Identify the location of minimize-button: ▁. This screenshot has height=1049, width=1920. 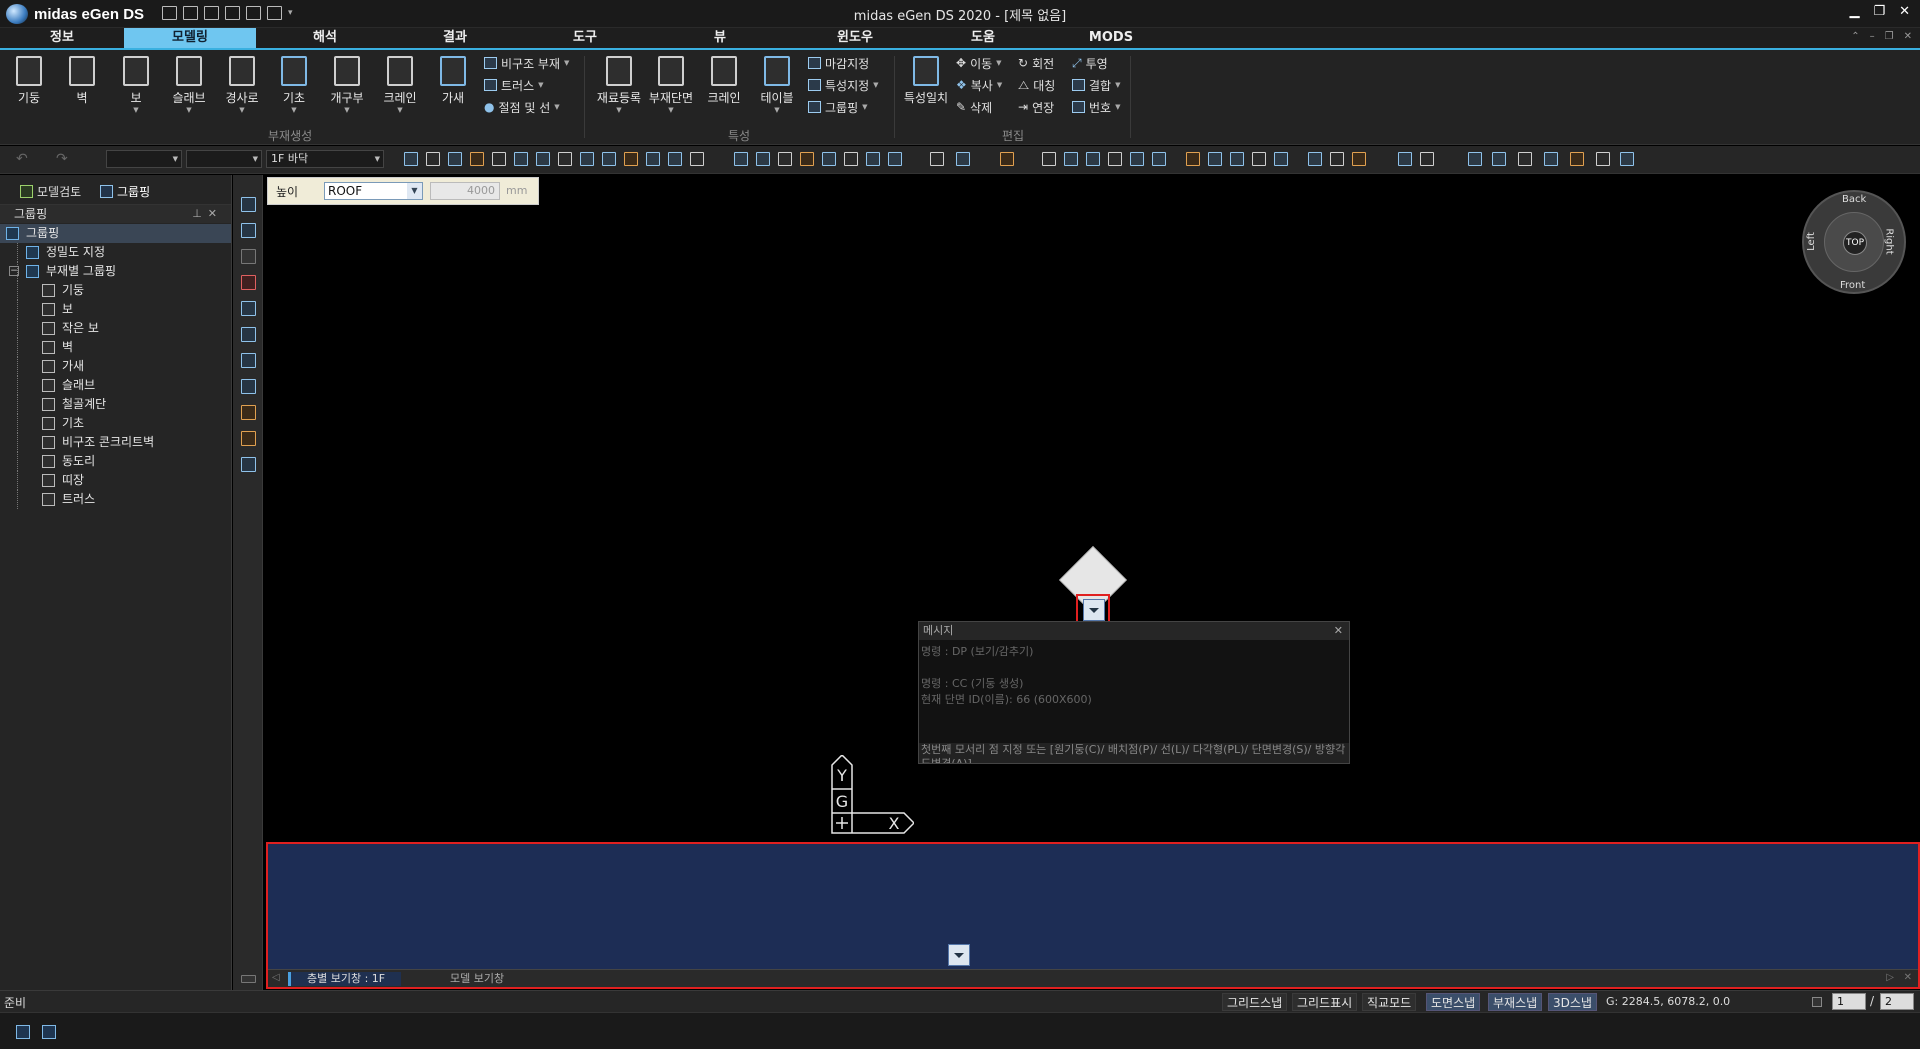
(1854, 11).